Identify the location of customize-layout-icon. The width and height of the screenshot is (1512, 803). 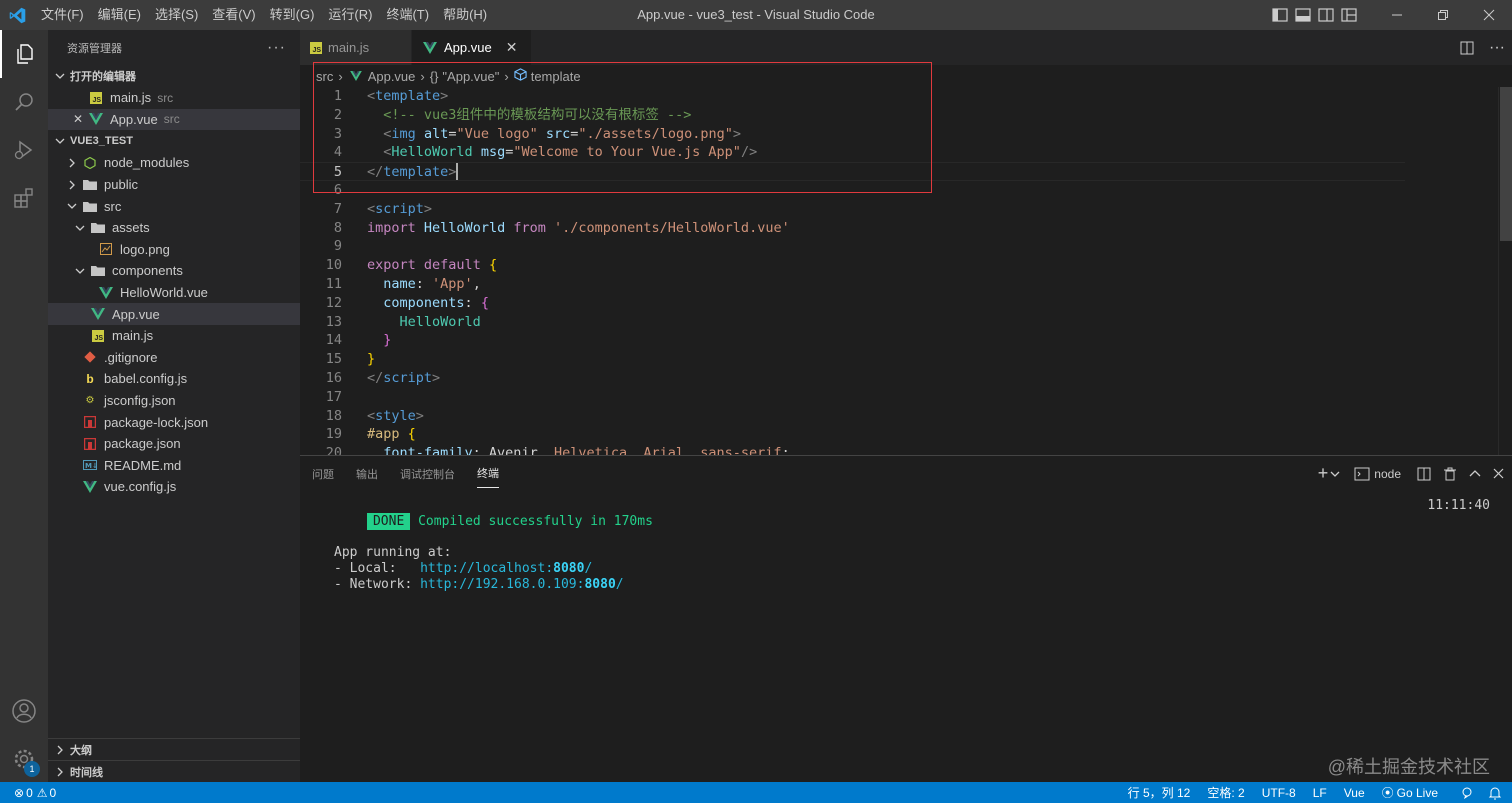
(1348, 15).